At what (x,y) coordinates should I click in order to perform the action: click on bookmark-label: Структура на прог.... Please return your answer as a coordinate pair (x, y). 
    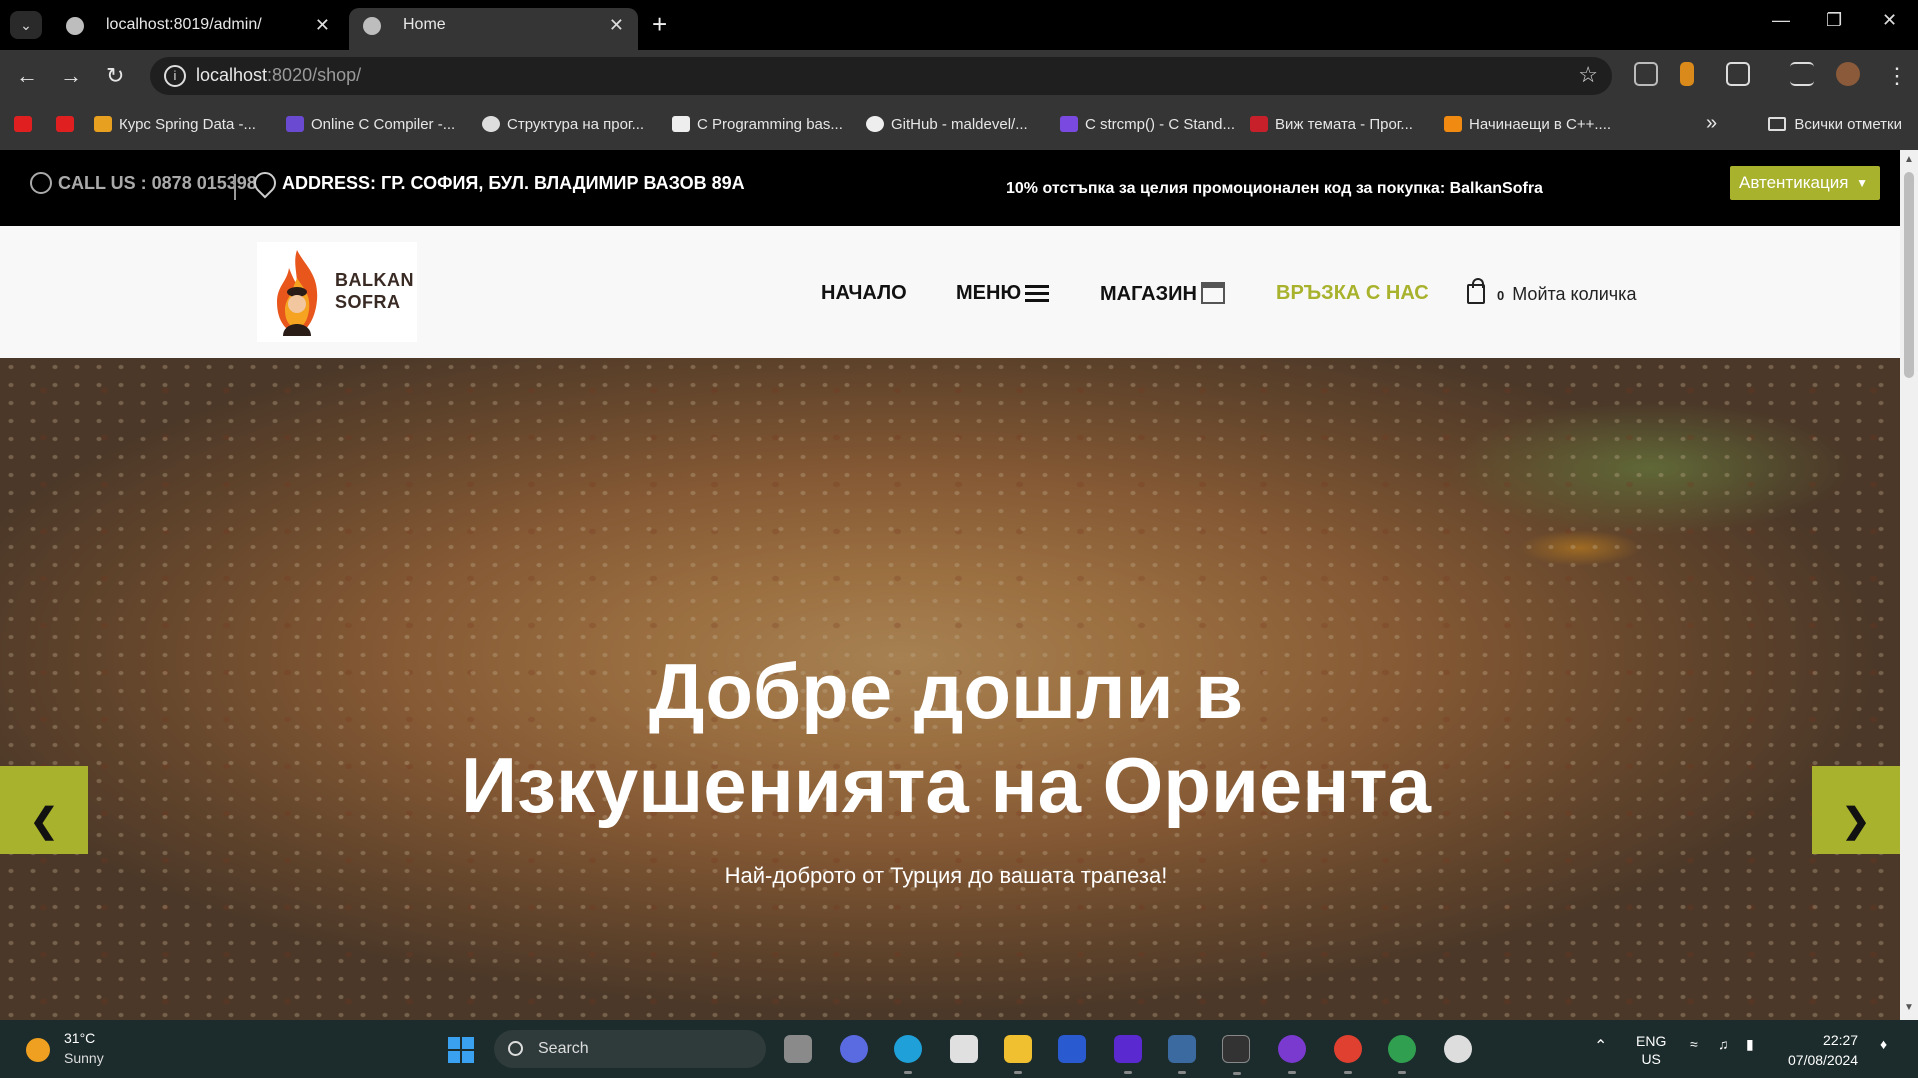
    Looking at the image, I should click on (576, 124).